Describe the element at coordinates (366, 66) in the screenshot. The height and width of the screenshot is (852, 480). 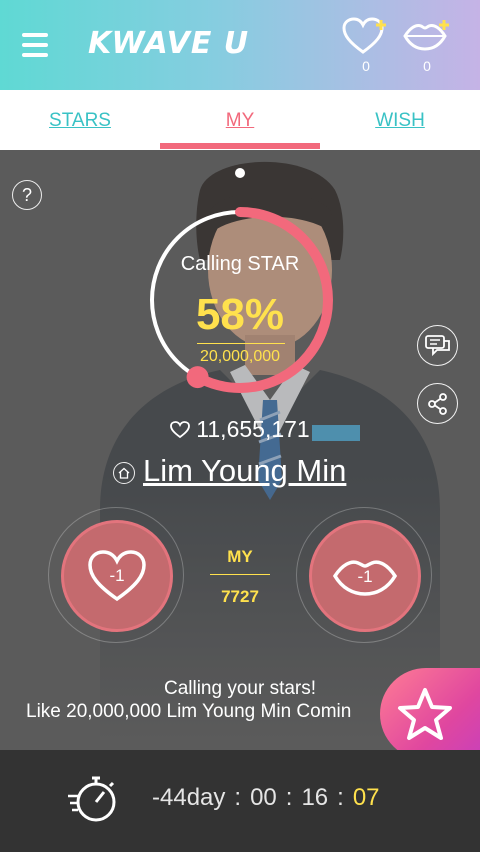
I see `heart-count: 0` at that location.